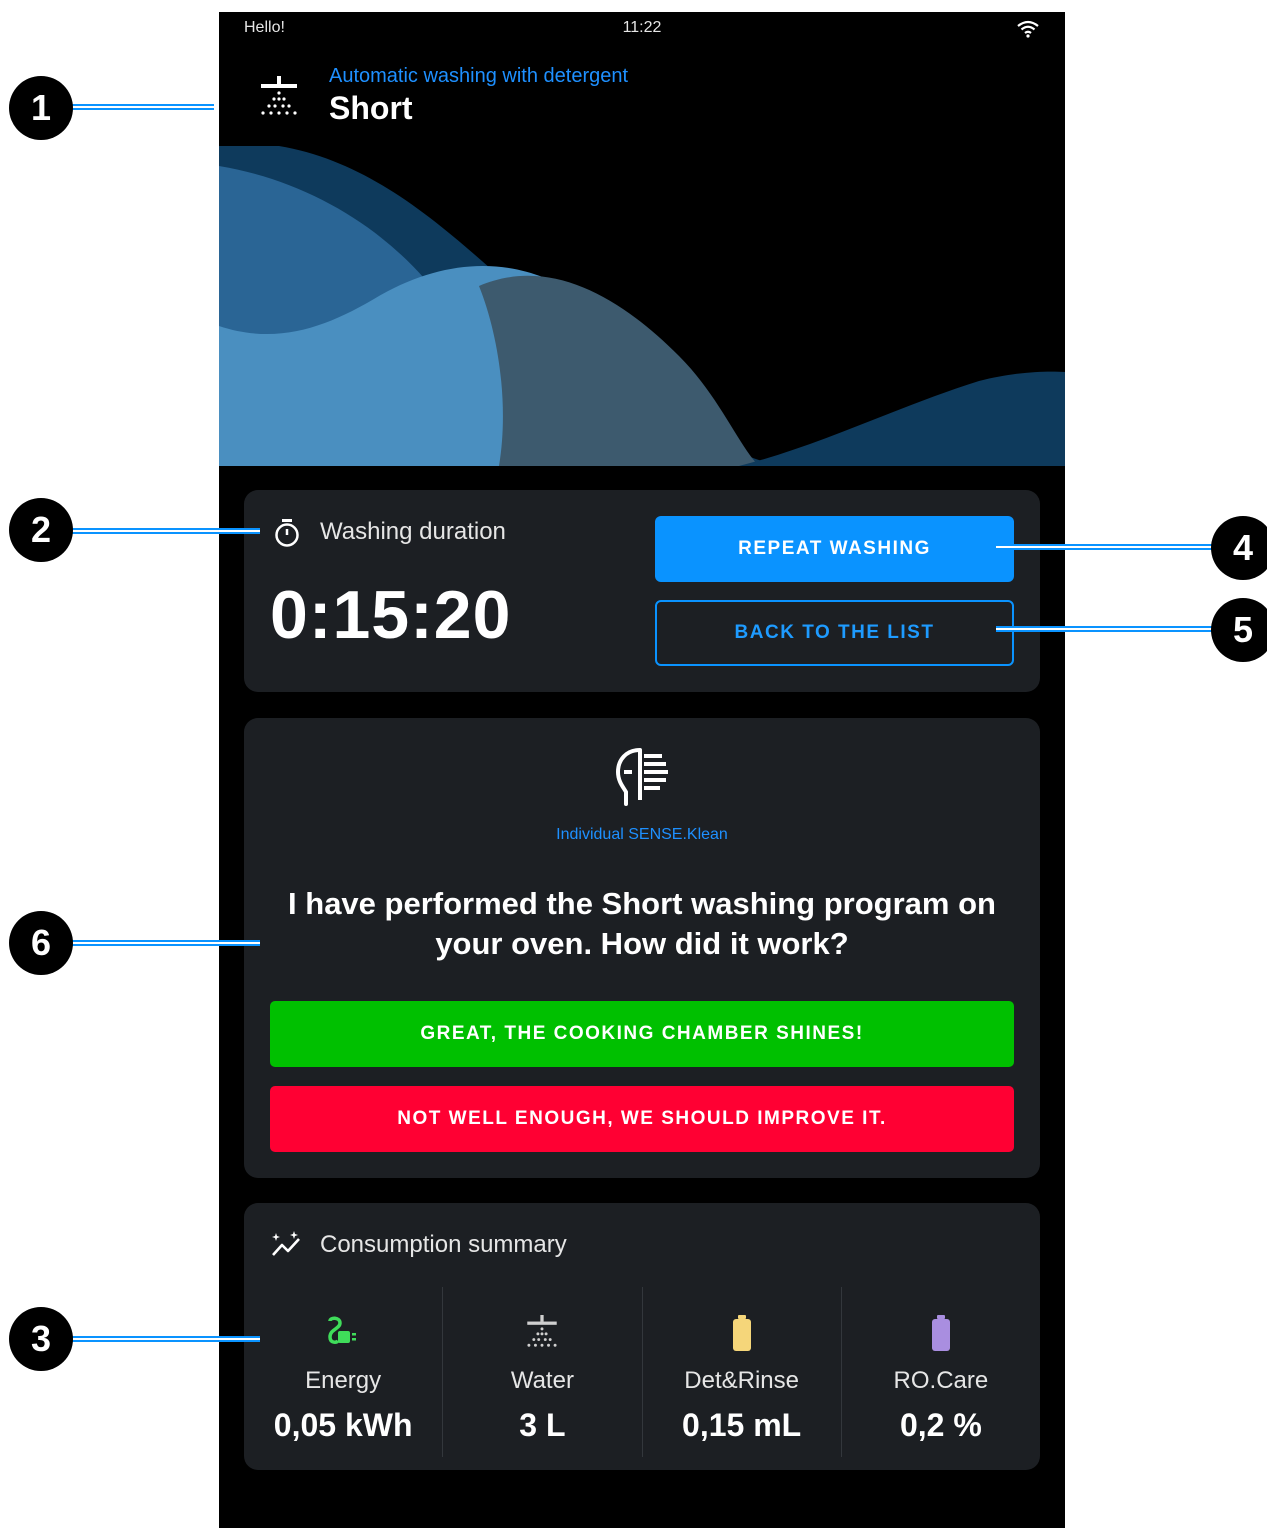 Image resolution: width=1267 pixels, height=1528 pixels. Describe the element at coordinates (413, 531) in the screenshot. I see `duration-label: Washing duration` at that location.